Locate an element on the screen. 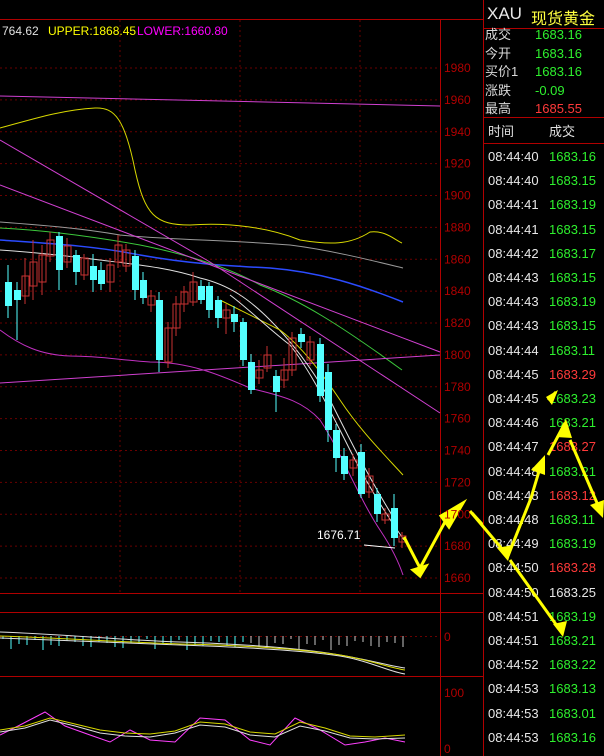 The height and width of the screenshot is (756, 604). tick-row: 08:44:47 1683.27 is located at coordinates (543, 447).